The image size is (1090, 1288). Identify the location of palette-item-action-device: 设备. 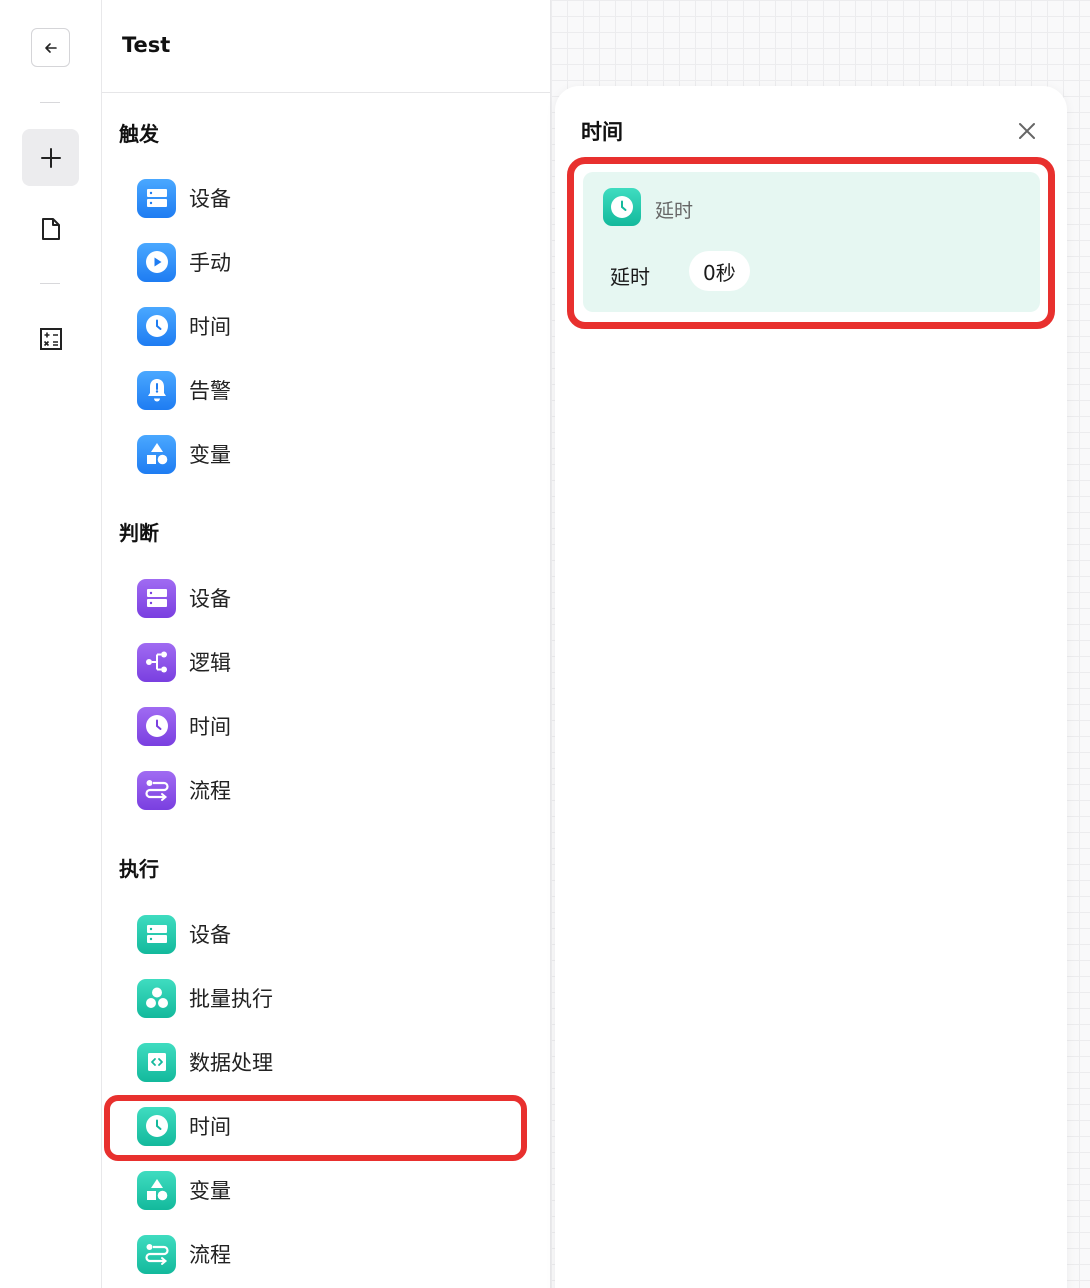
(327, 934).